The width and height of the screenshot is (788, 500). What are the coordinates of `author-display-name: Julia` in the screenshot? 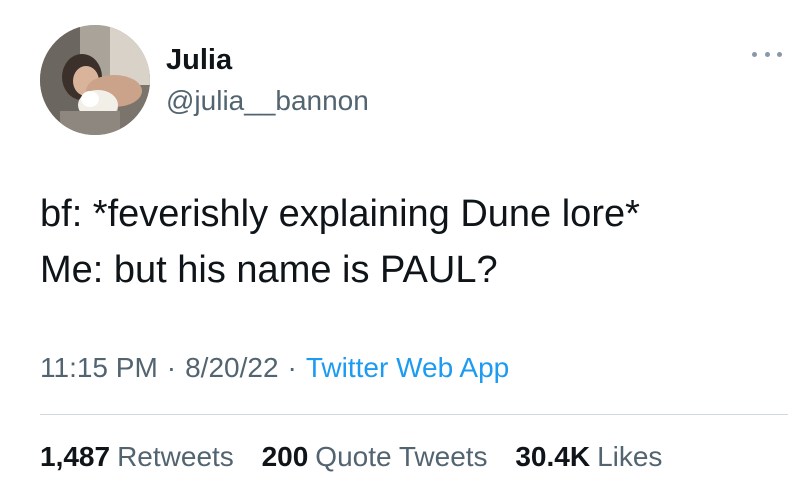 It's located at (199, 60).